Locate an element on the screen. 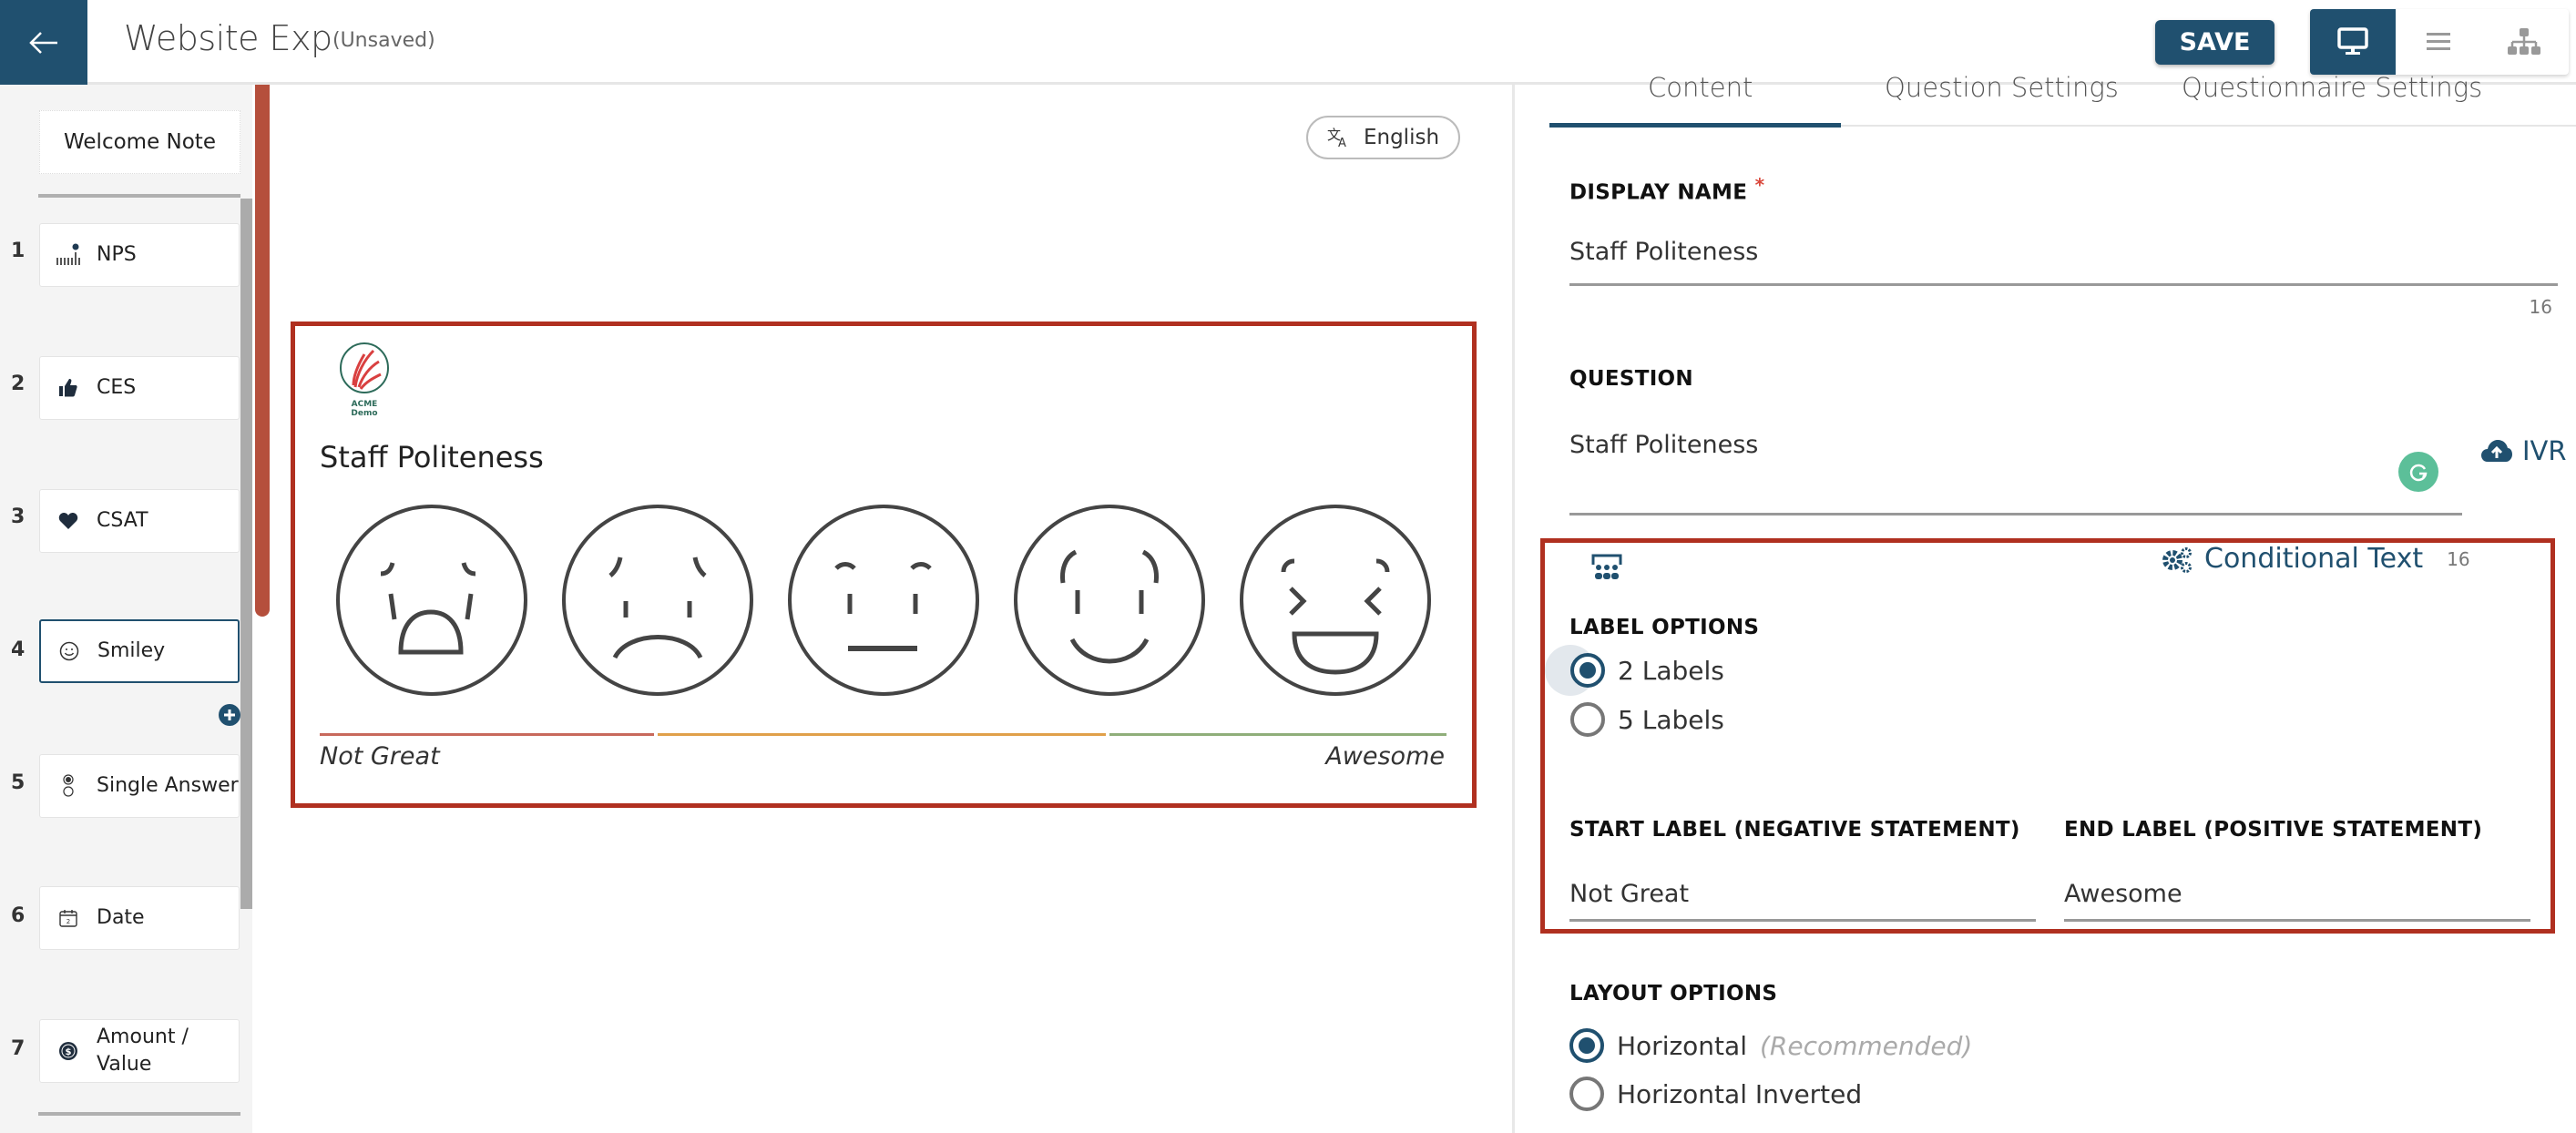 This screenshot has height=1133, width=2576. conditional-text-button: Conditional Text 16 is located at coordinates (2315, 559).